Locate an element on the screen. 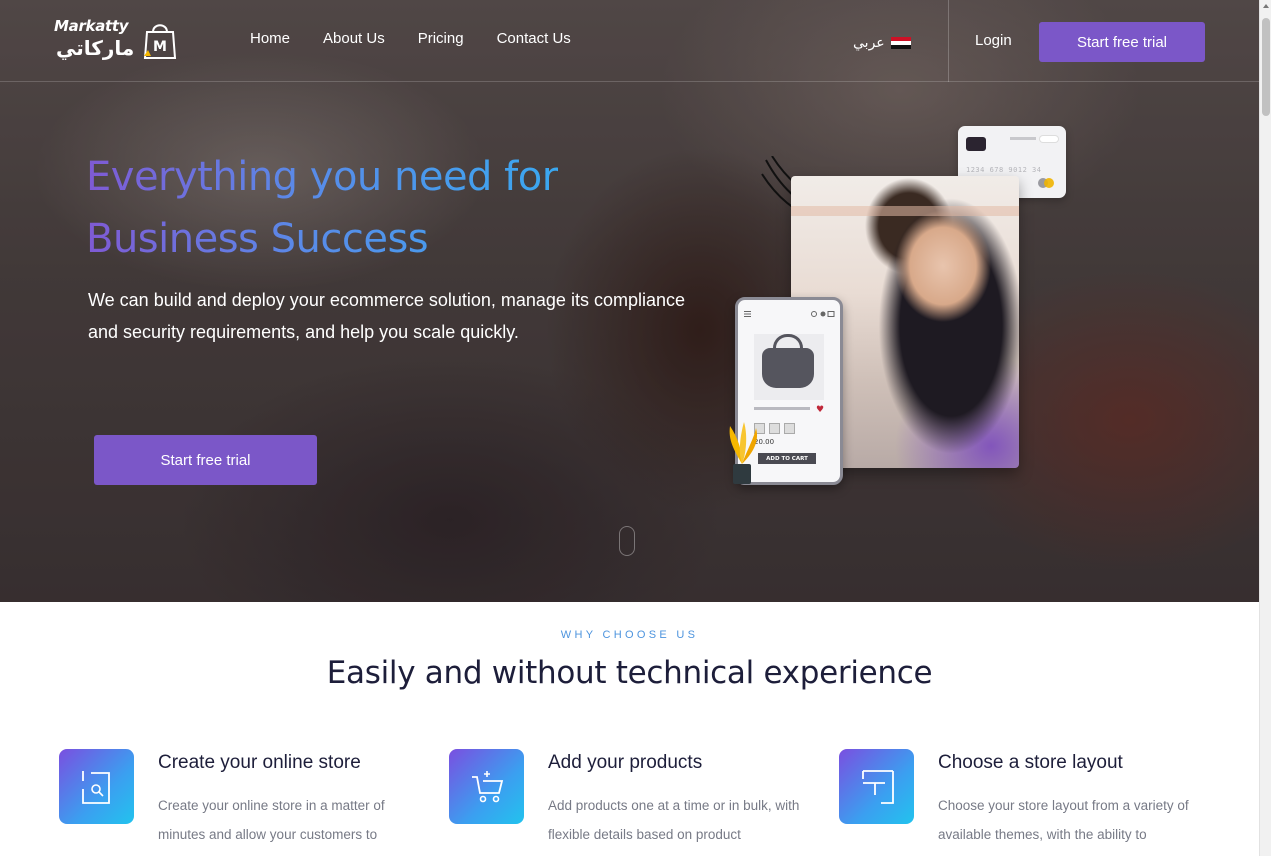 The width and height of the screenshot is (1271, 856). nav-links: Home About Us Pricing Contact Us is located at coordinates (427, 38).